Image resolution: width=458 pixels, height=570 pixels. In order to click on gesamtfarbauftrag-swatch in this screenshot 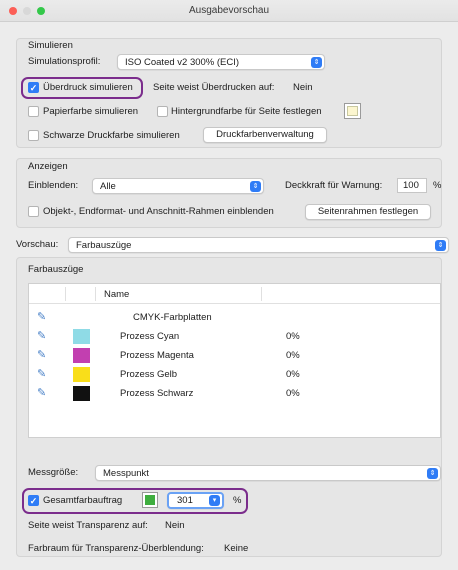, I will do `click(150, 500)`.